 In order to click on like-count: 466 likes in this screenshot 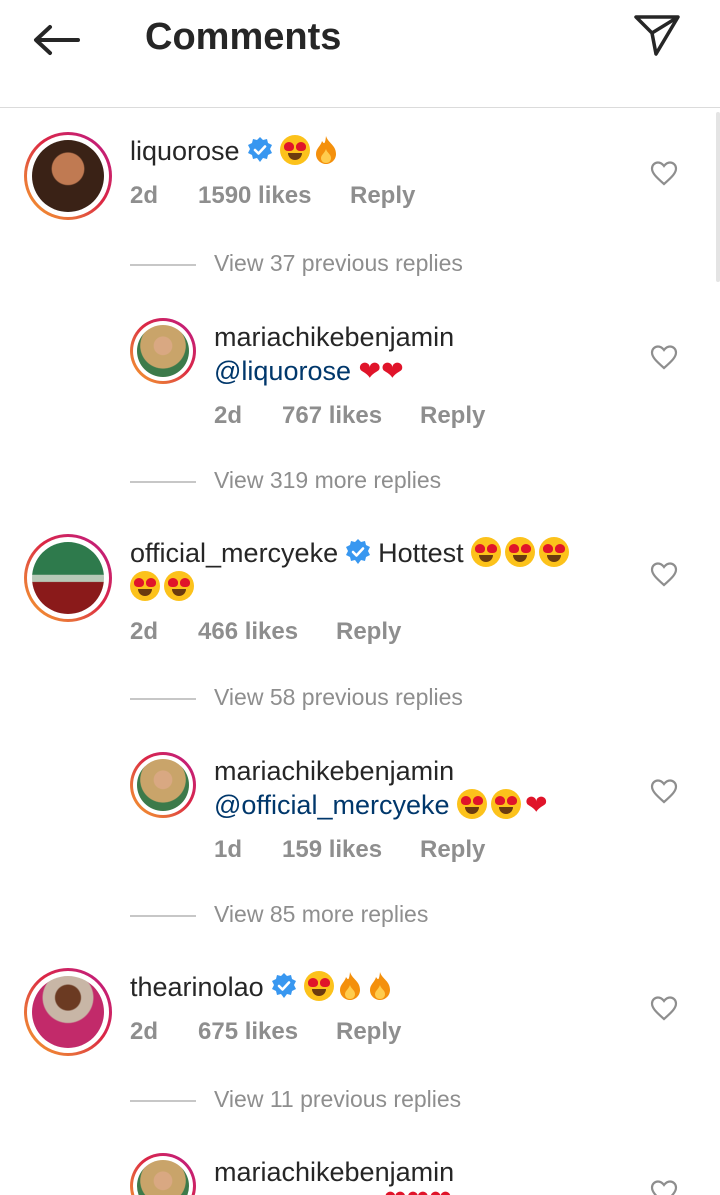, I will do `click(248, 632)`.